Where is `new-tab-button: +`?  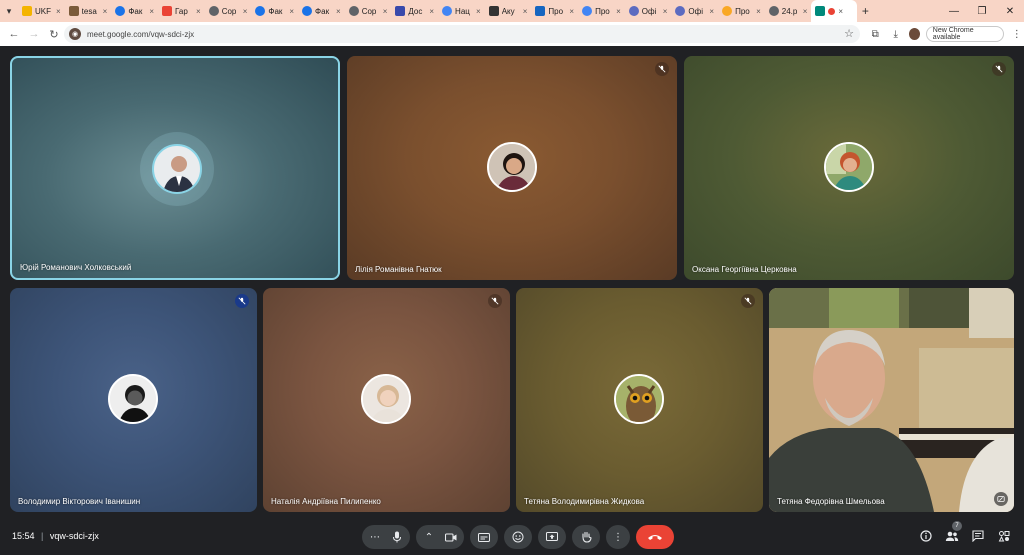 new-tab-button: + is located at coordinates (865, 11).